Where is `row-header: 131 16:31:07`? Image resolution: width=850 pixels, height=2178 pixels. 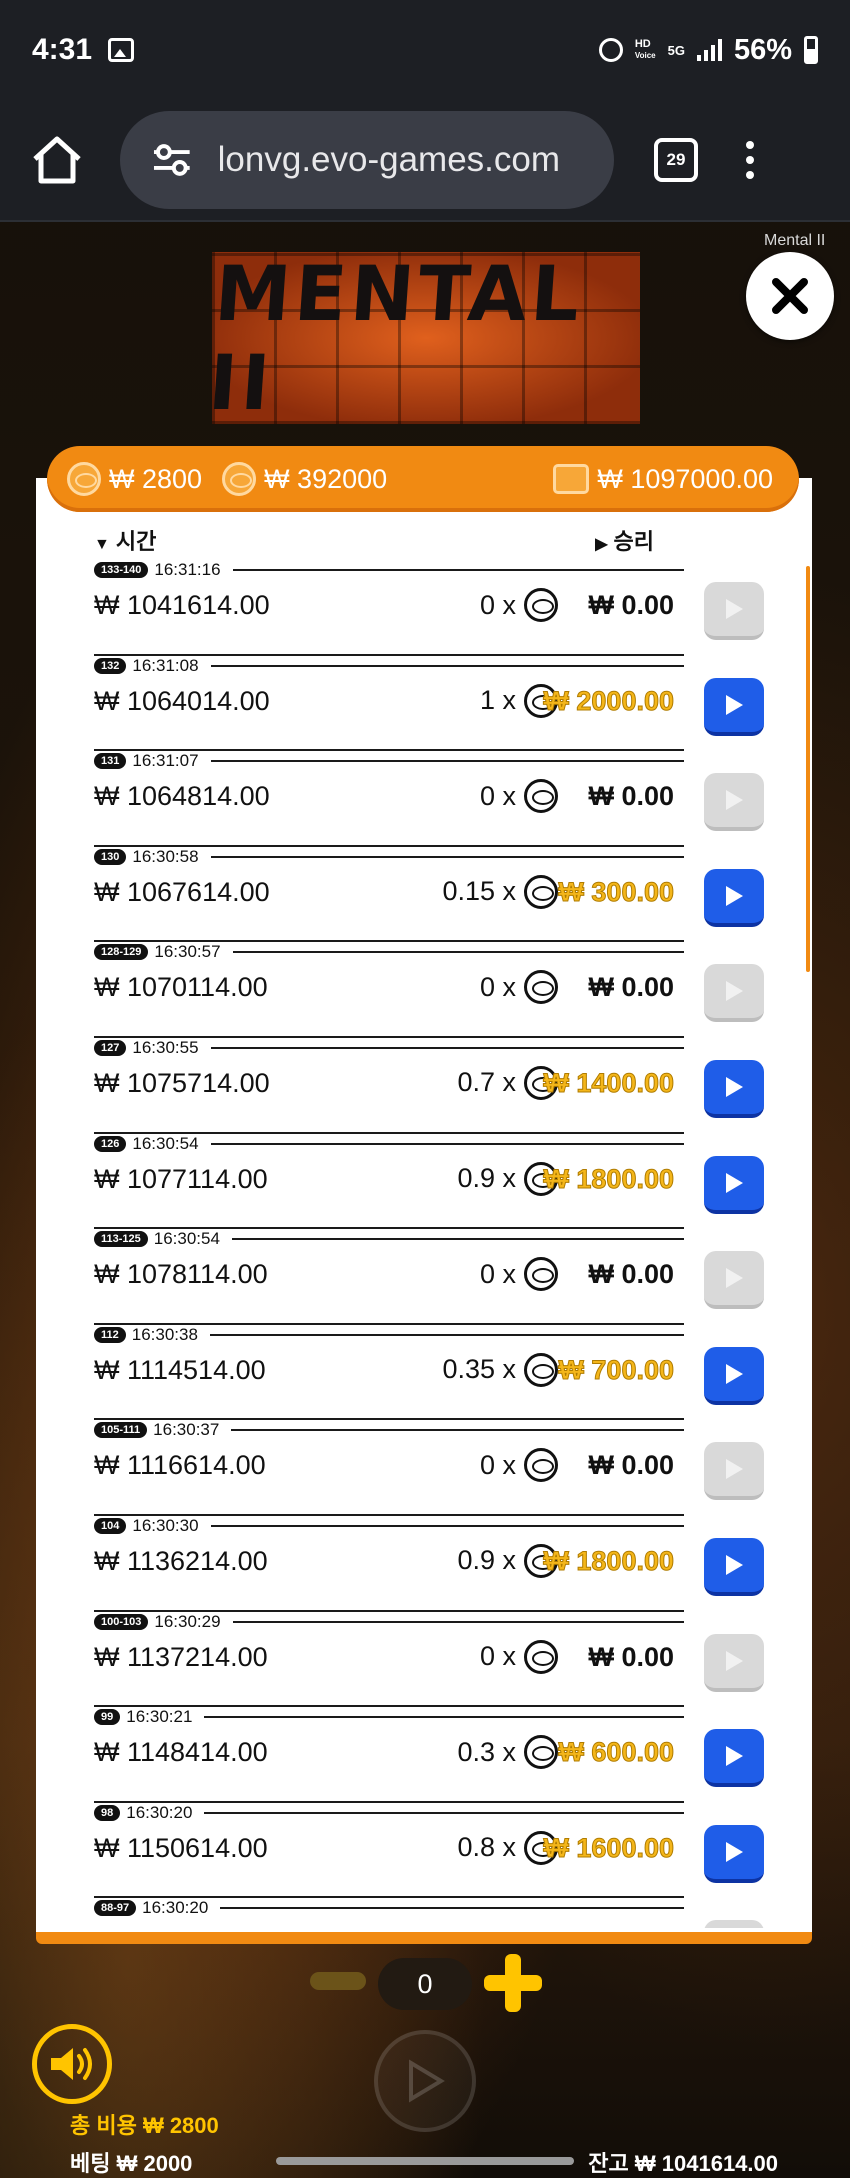
row-header: 131 16:31:07 is located at coordinates (389, 761).